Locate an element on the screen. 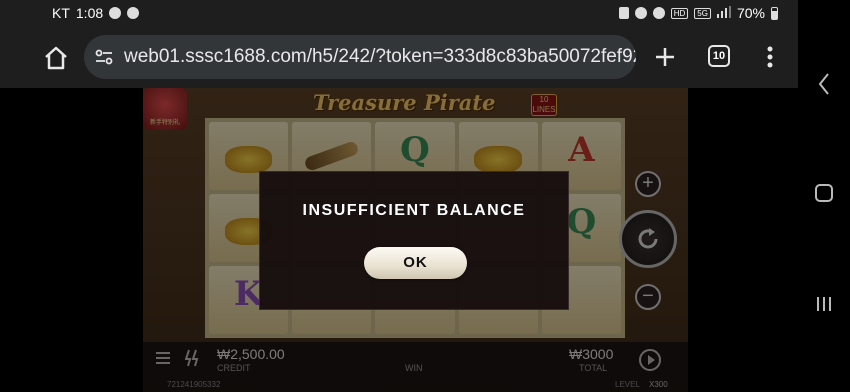 This screenshot has height=392, width=850. network-type: 5G is located at coordinates (702, 13).